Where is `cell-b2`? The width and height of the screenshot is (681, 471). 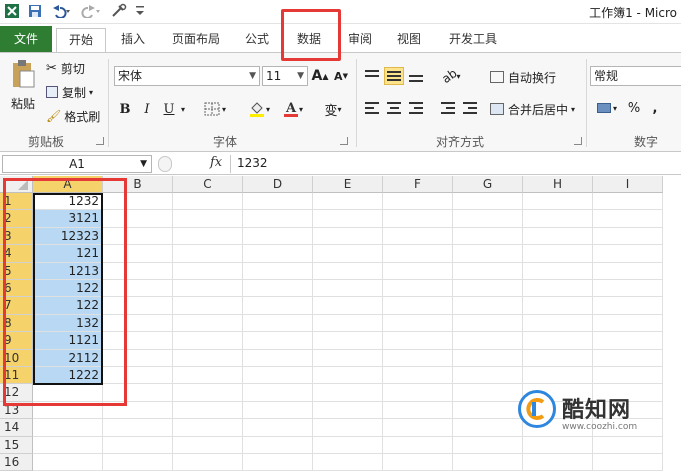
cell-b2 is located at coordinates (138, 219).